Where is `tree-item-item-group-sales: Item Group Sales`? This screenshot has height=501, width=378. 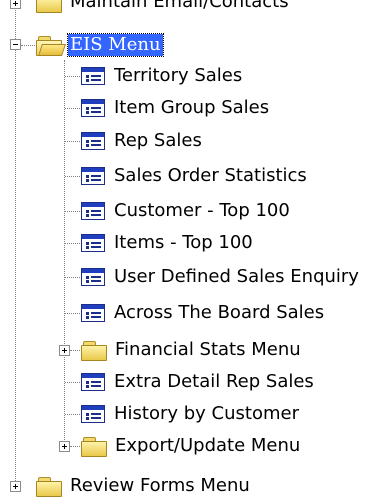
tree-item-item-group-sales: Item Group Sales is located at coordinates (176, 108).